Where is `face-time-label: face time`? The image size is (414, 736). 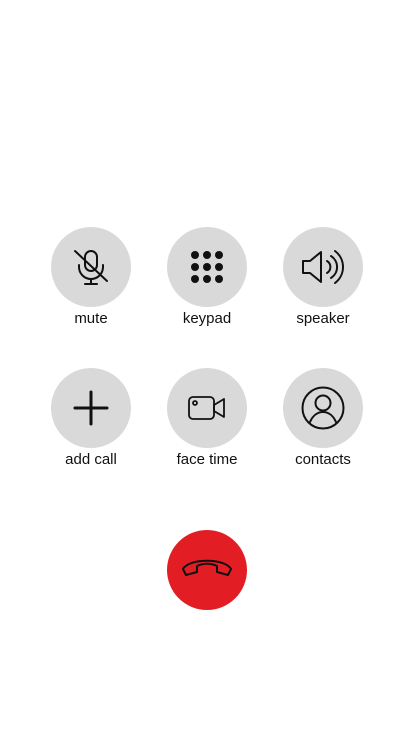
face-time-label: face time is located at coordinates (207, 459).